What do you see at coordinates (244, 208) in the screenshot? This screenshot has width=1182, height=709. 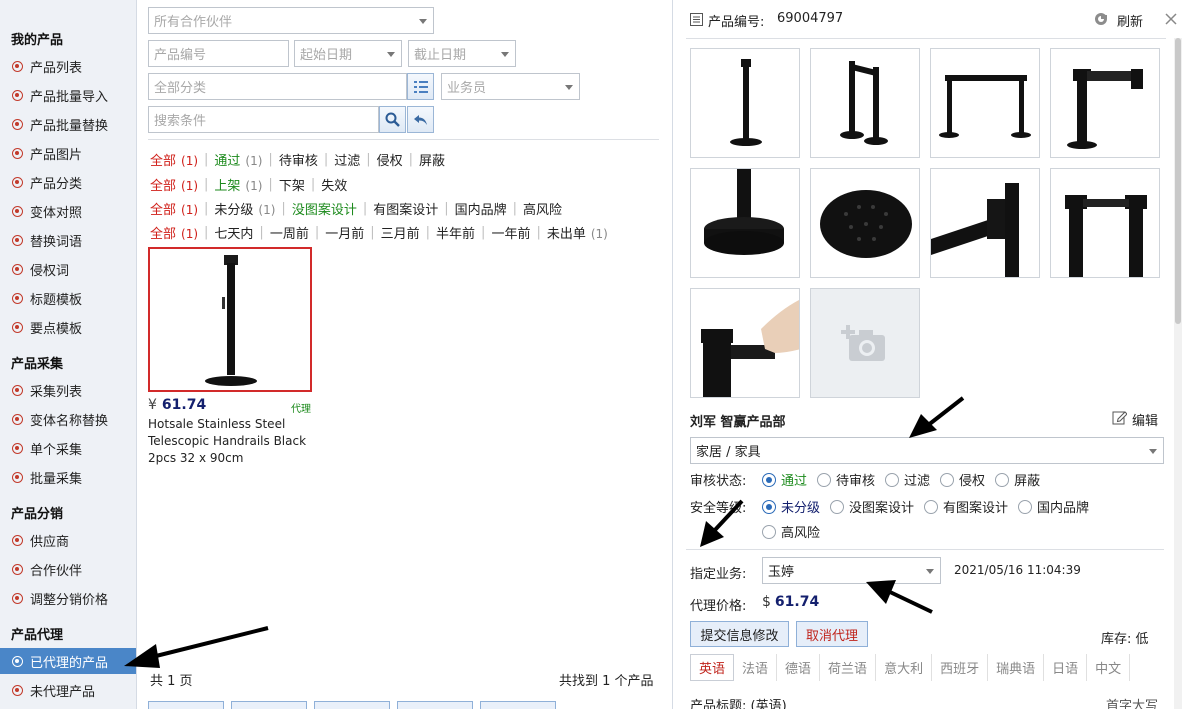 I see `filter-unrated: 未分级 (1)` at bounding box center [244, 208].